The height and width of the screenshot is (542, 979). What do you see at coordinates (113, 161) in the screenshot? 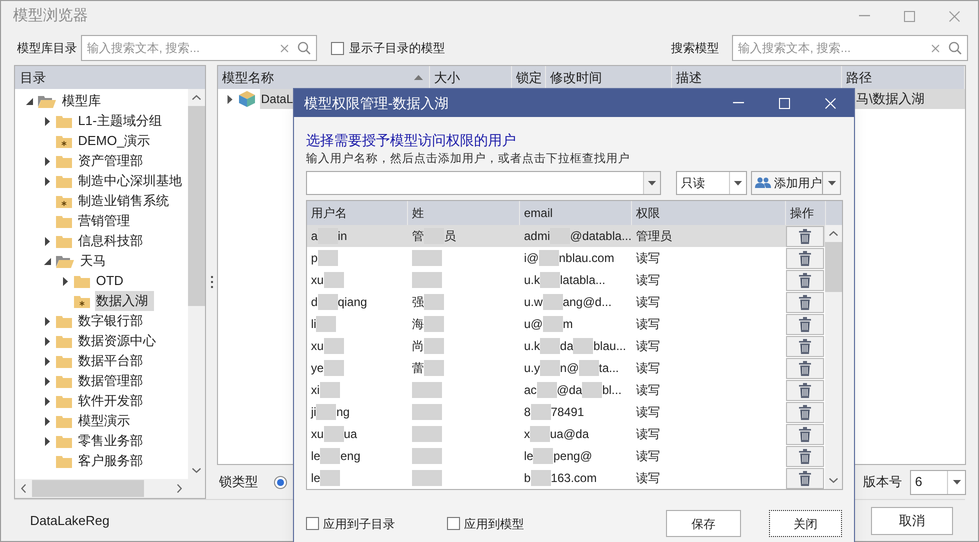
I see `tree-item: 资产管理部` at bounding box center [113, 161].